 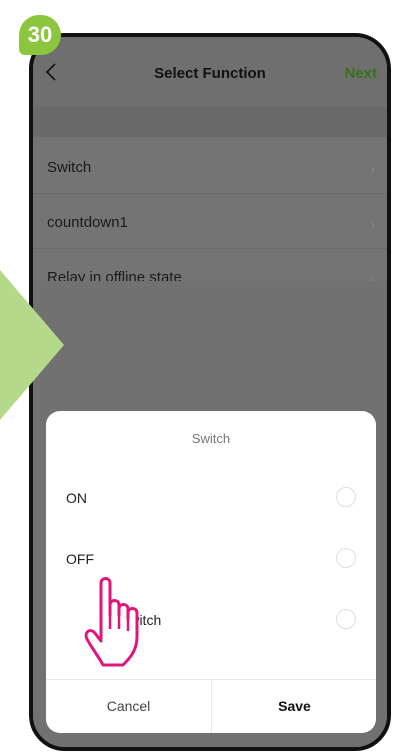 What do you see at coordinates (69, 167) in the screenshot?
I see `list-item-label: Switch` at bounding box center [69, 167].